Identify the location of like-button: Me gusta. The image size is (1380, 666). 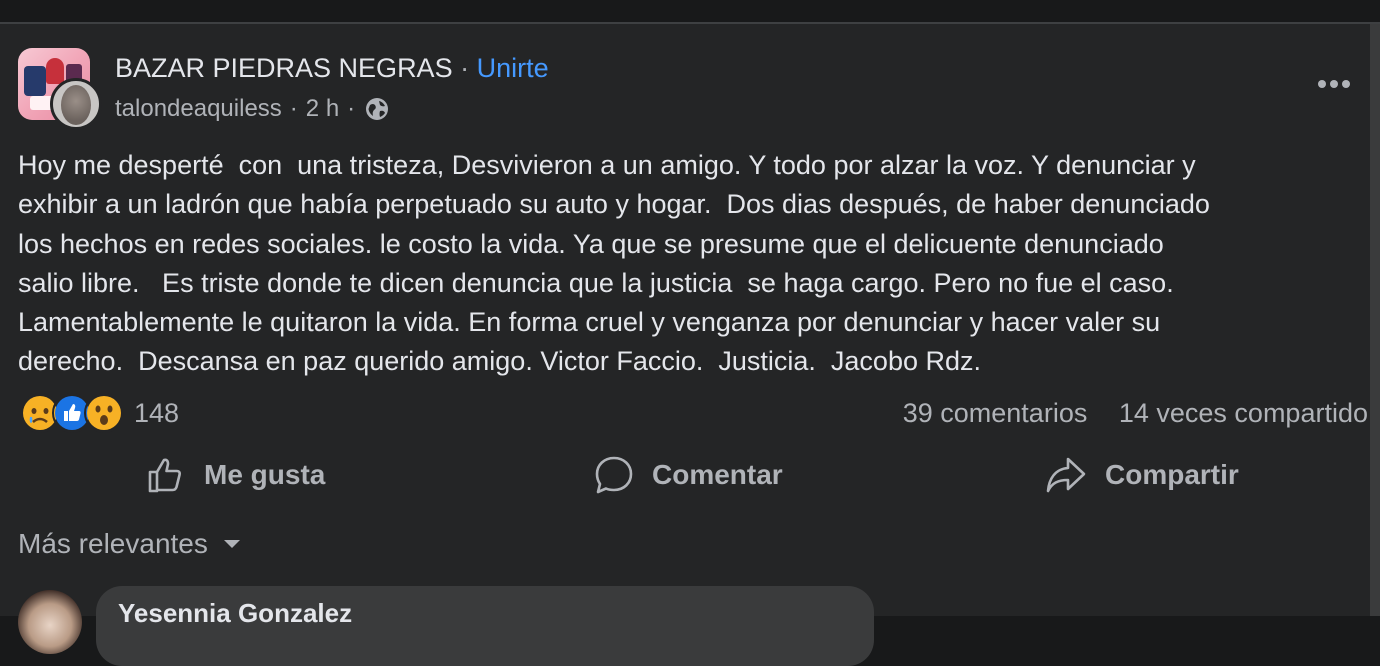
(235, 475).